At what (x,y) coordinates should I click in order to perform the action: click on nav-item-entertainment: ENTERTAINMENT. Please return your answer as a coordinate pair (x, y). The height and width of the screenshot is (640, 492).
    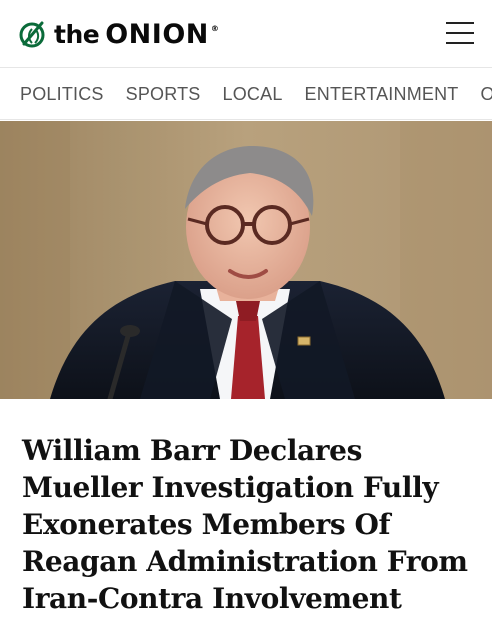
    Looking at the image, I should click on (382, 94).